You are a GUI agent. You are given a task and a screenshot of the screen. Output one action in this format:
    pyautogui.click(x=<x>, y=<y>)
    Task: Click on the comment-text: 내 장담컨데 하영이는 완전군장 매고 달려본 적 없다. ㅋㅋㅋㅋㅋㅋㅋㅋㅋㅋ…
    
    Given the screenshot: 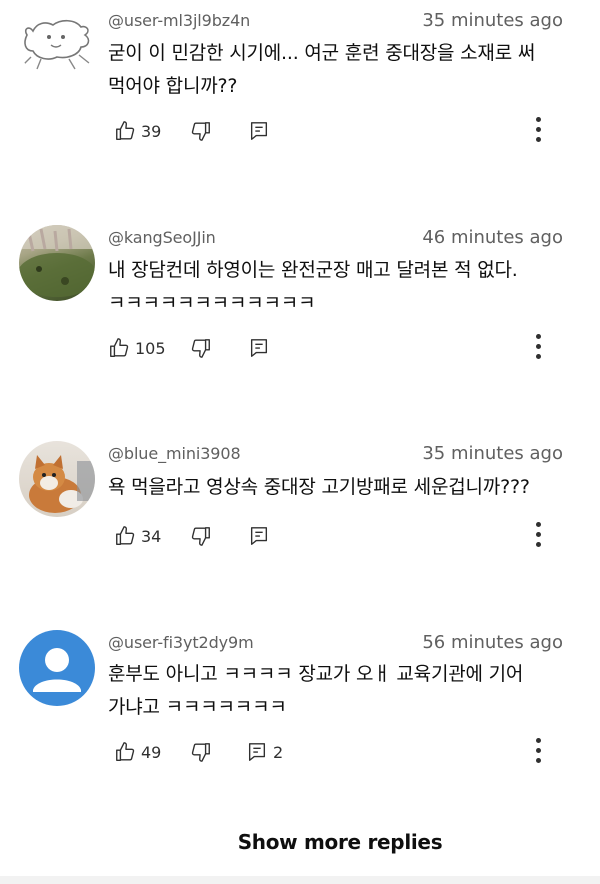 What is the action you would take?
    pyautogui.click(x=340, y=287)
    